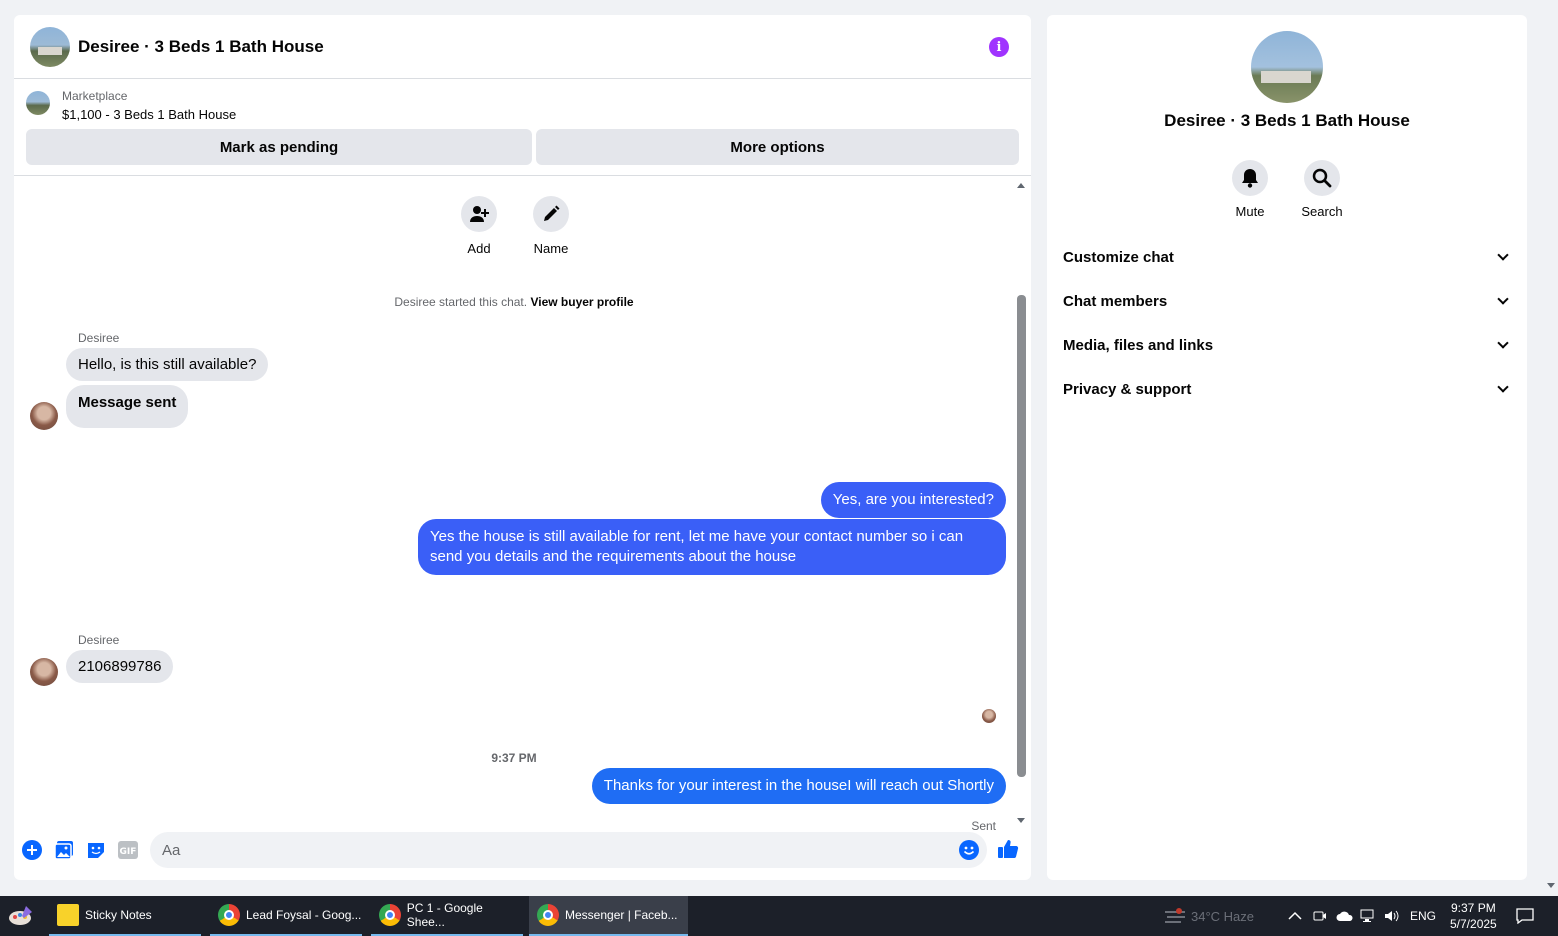  Describe the element at coordinates (1175, 915) in the screenshot. I see `haze-icon` at that location.